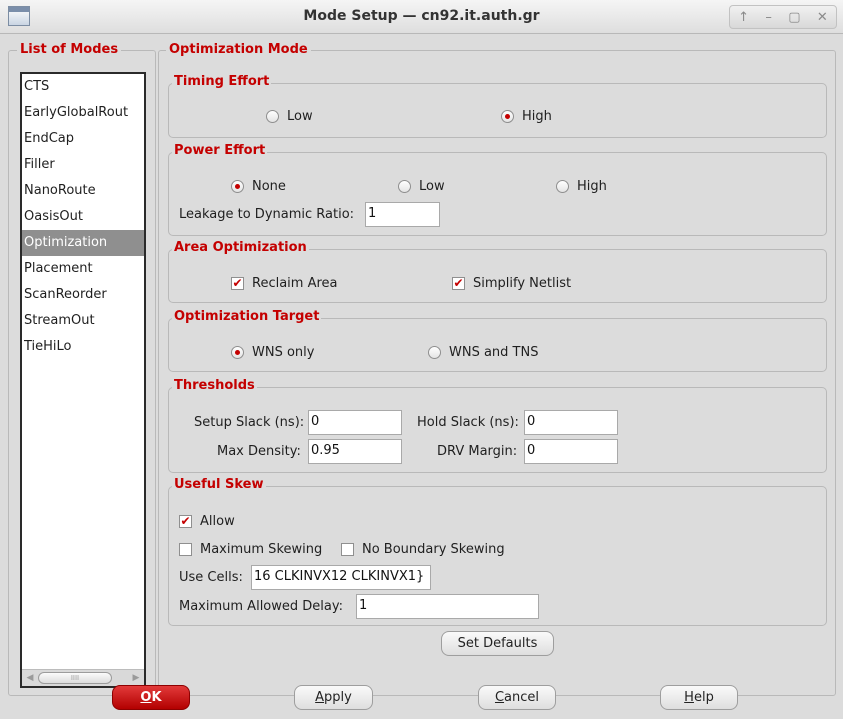 The width and height of the screenshot is (843, 719). Describe the element at coordinates (571, 422) in the screenshot. I see `hold-slack-input: 0` at that location.